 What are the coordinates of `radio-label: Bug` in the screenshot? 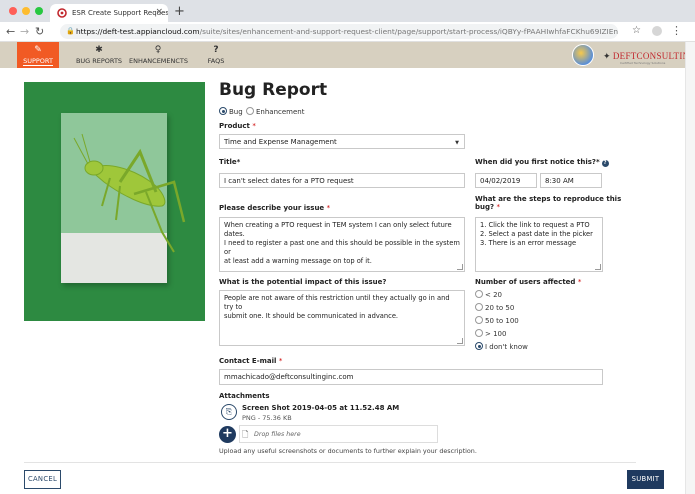 It's located at (236, 112).